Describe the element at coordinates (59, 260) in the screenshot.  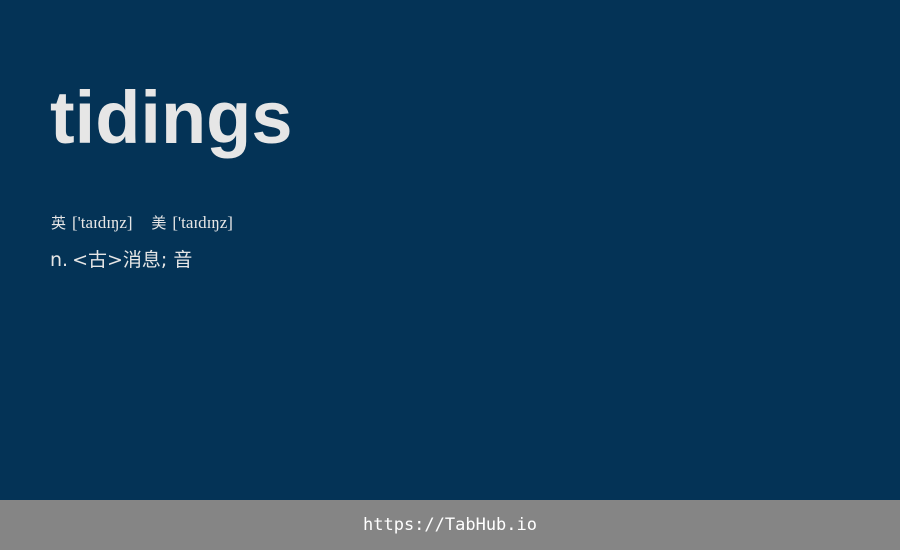
I see `part-of-speech: n.` at that location.